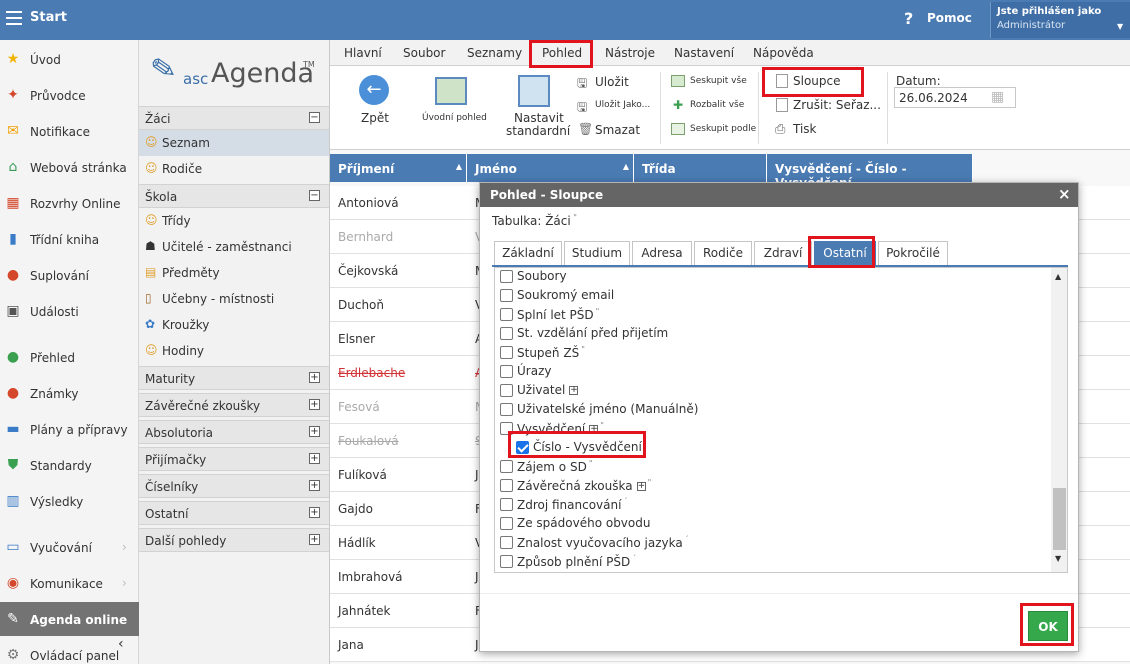 The image size is (1130, 664). I want to click on menu-soubor: Soubor, so click(424, 53).